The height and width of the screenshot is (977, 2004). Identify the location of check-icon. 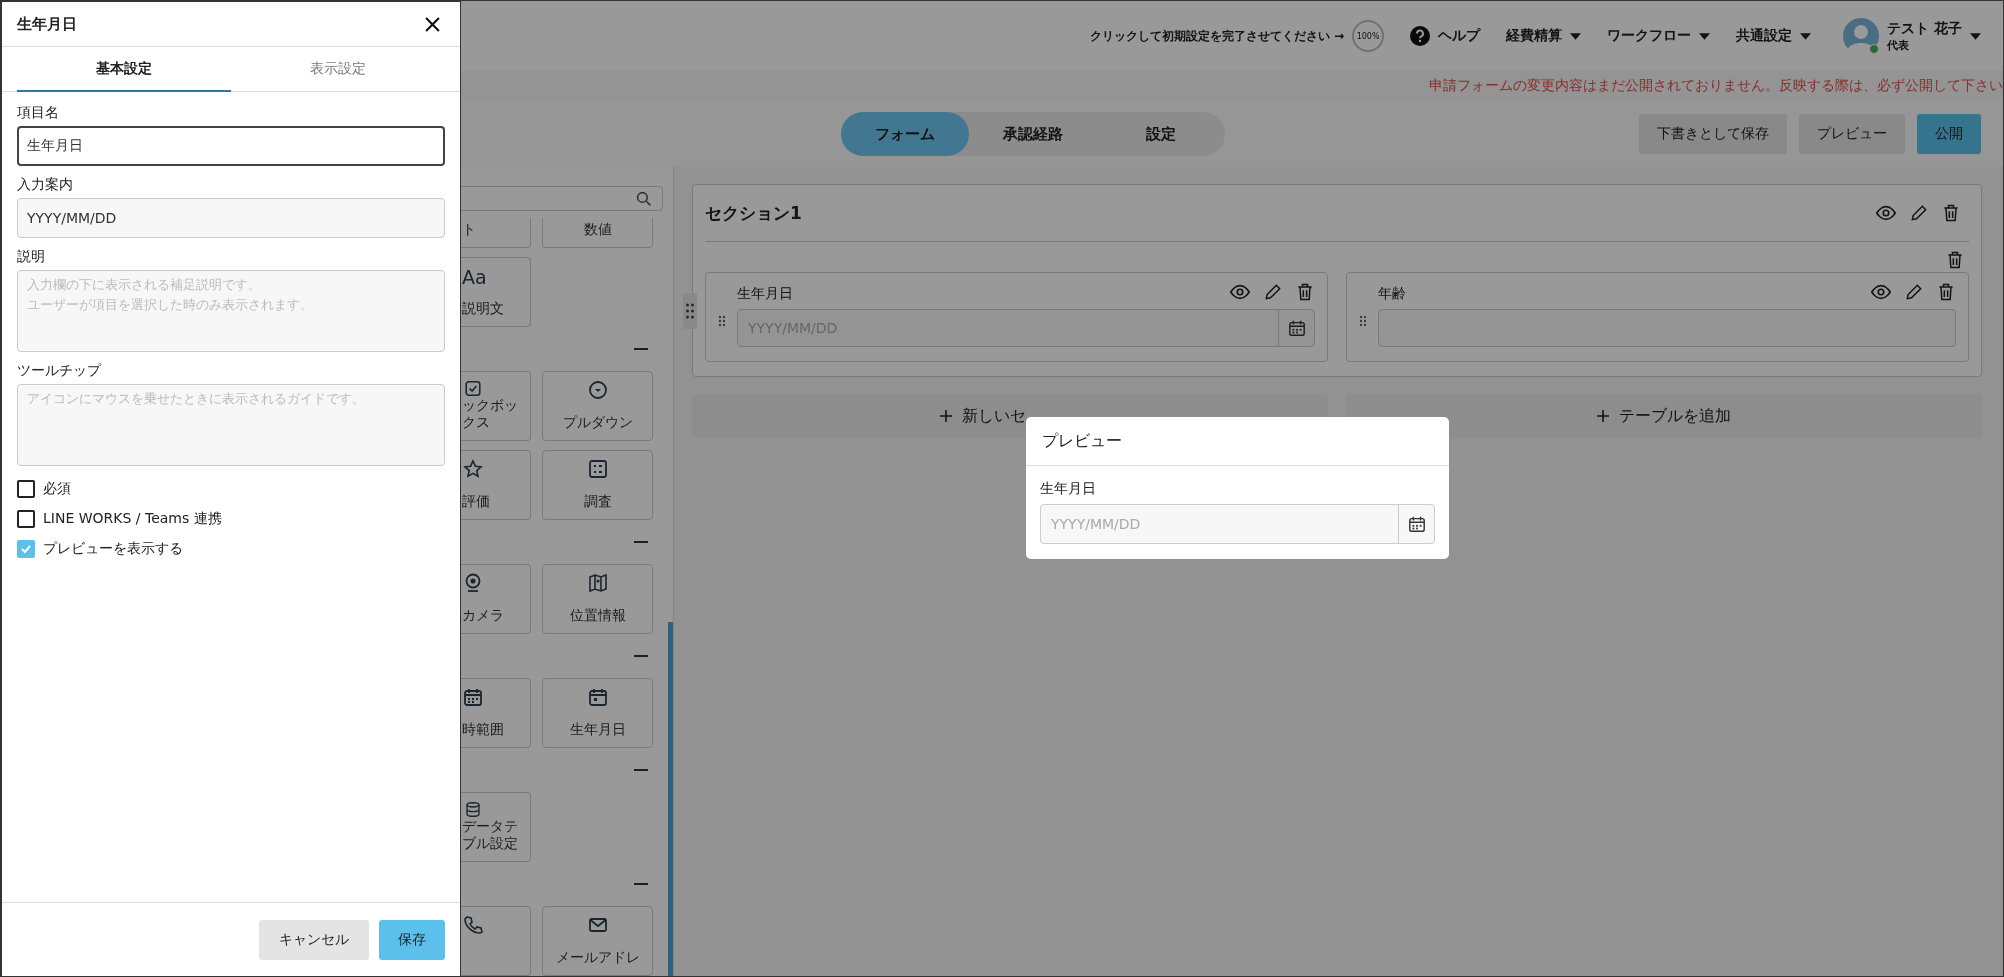
(26, 549).